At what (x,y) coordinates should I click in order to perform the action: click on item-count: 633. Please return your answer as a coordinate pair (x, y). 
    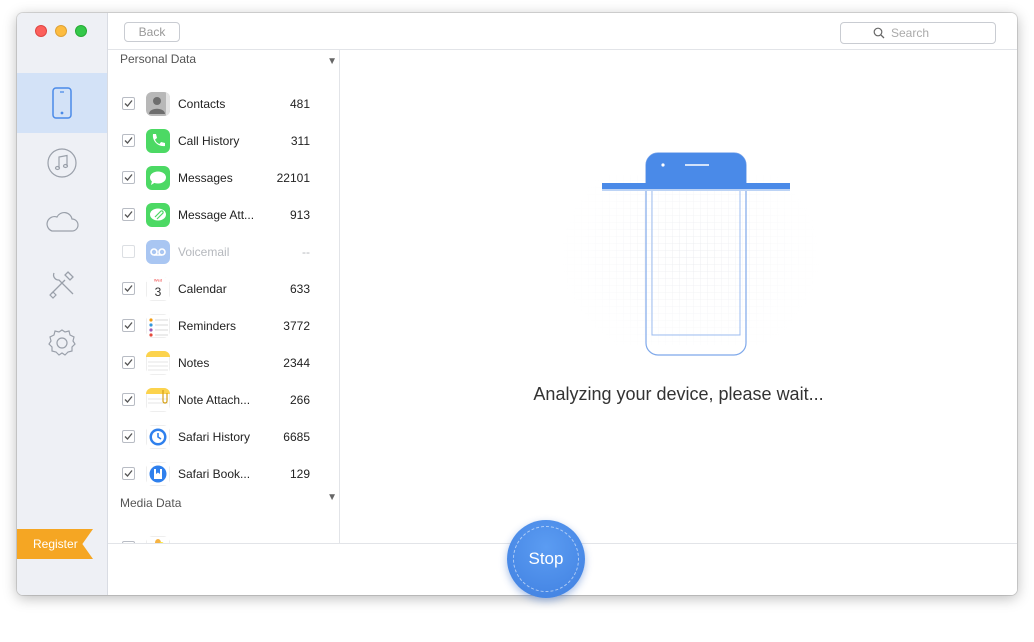
    Looking at the image, I should click on (299, 289).